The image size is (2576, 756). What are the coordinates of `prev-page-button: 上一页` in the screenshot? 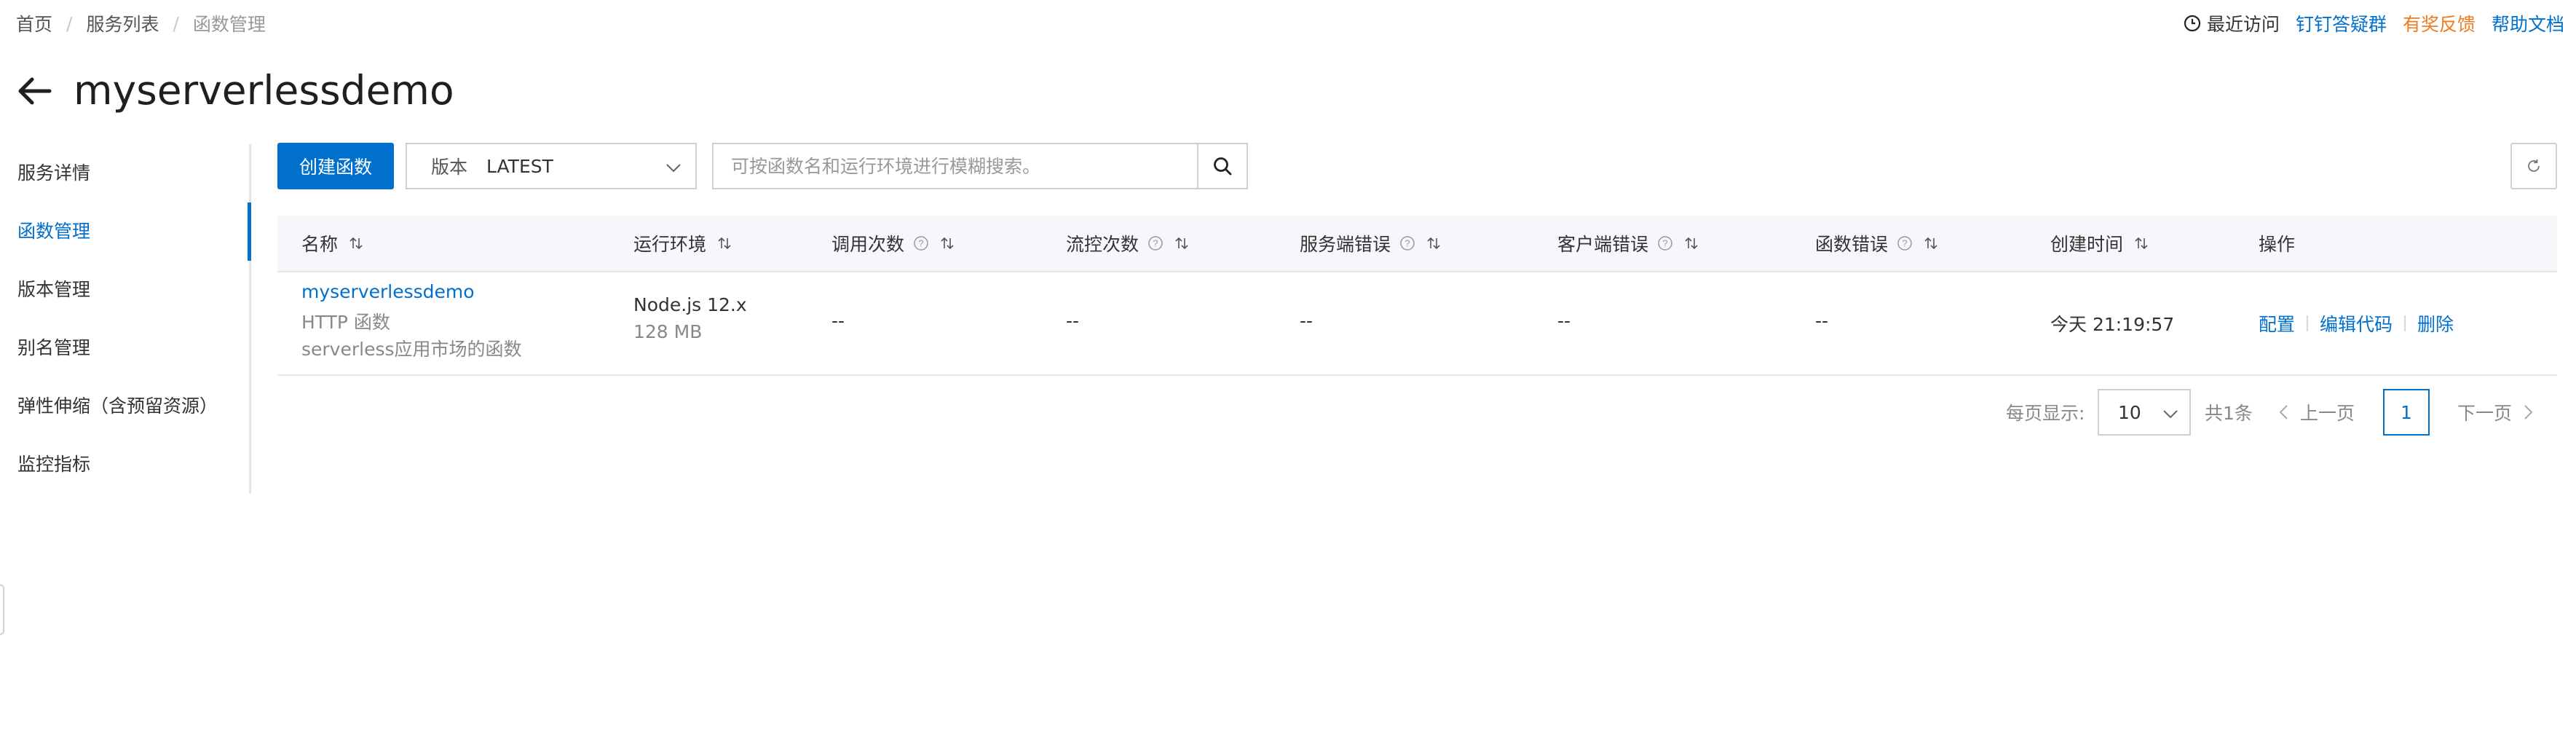 It's located at (2316, 412).